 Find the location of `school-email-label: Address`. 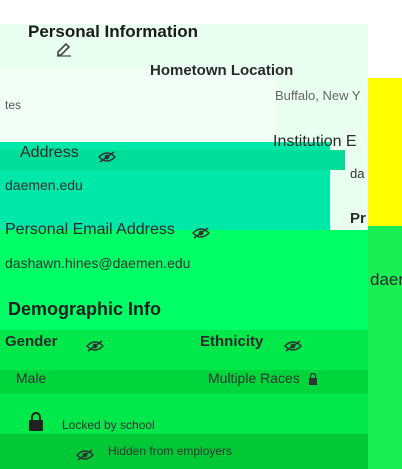

school-email-label: Address is located at coordinates (49, 152).